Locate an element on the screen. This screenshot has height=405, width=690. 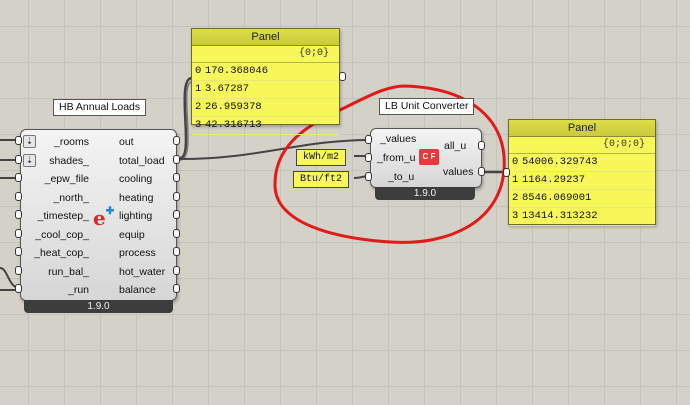
panel-top-output-grip is located at coordinates (342, 76).